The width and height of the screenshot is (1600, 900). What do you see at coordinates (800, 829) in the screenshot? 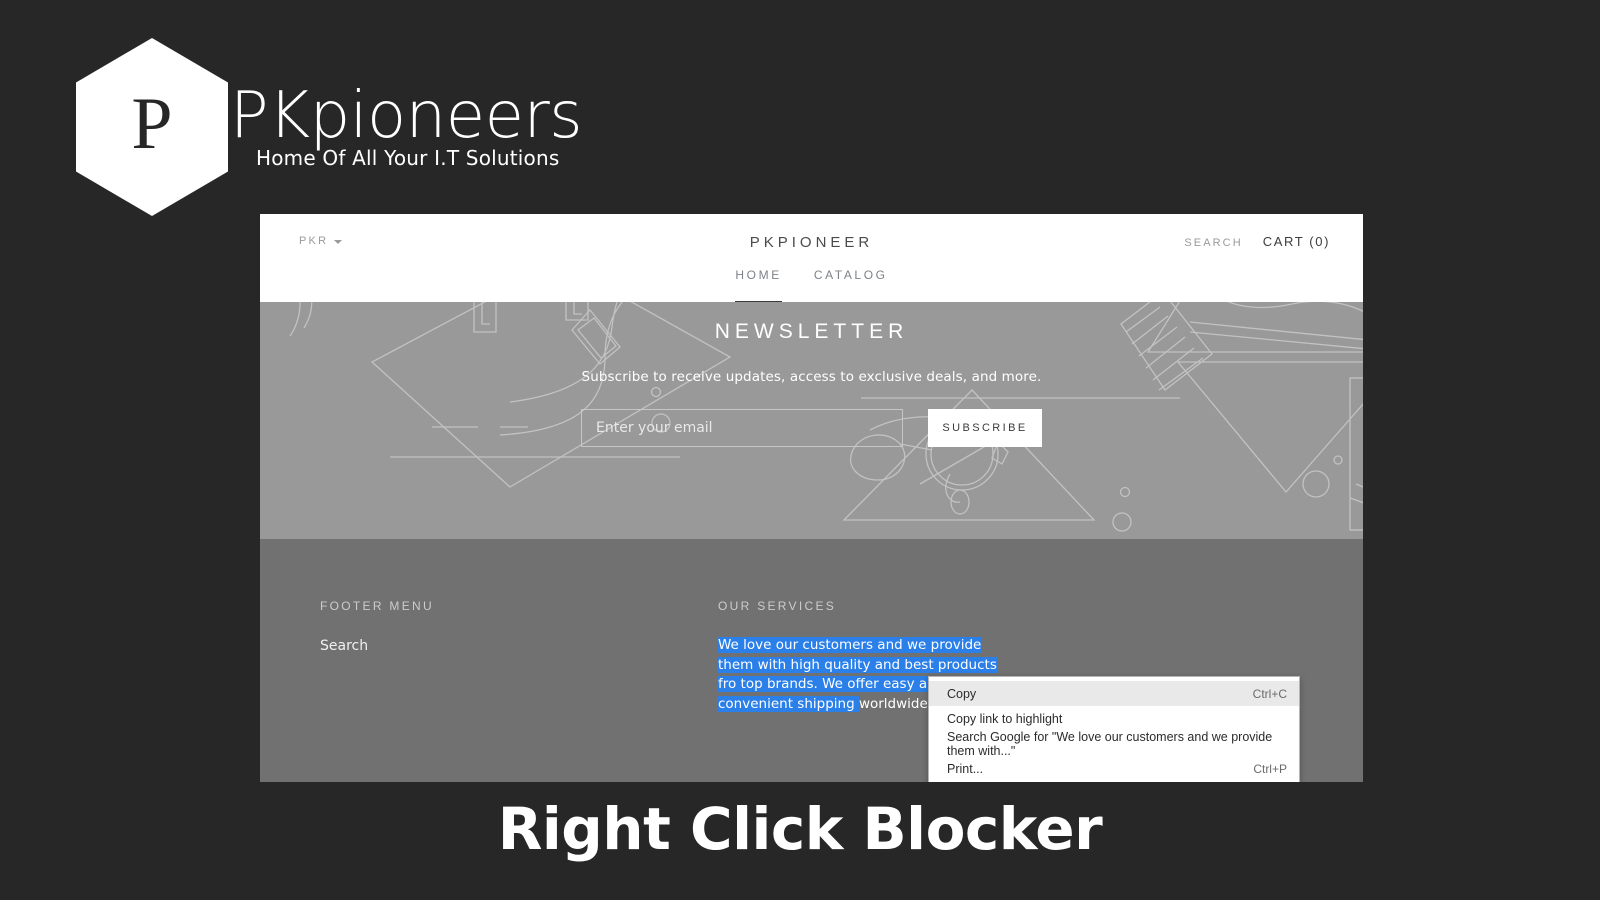
I see `page-caption: Right Click Blocker` at bounding box center [800, 829].